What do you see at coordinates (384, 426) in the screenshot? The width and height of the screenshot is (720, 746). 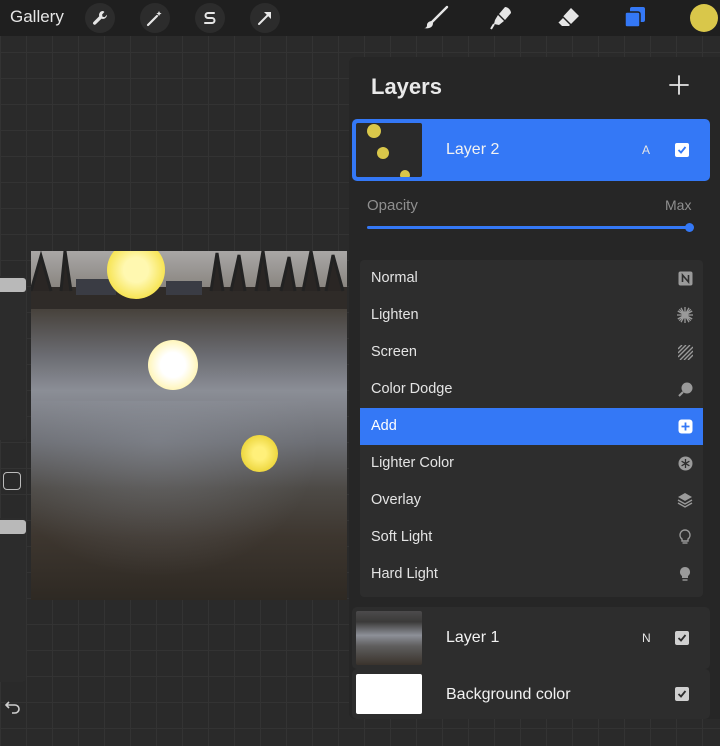 I see `blend-mode-label: Add` at bounding box center [384, 426].